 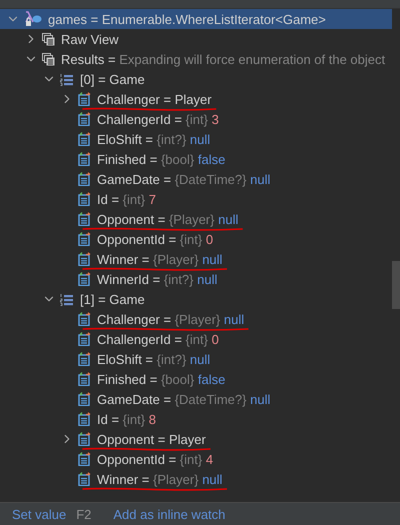 I want to click on variable-label: Challenger = {Player} null, so click(x=169, y=319).